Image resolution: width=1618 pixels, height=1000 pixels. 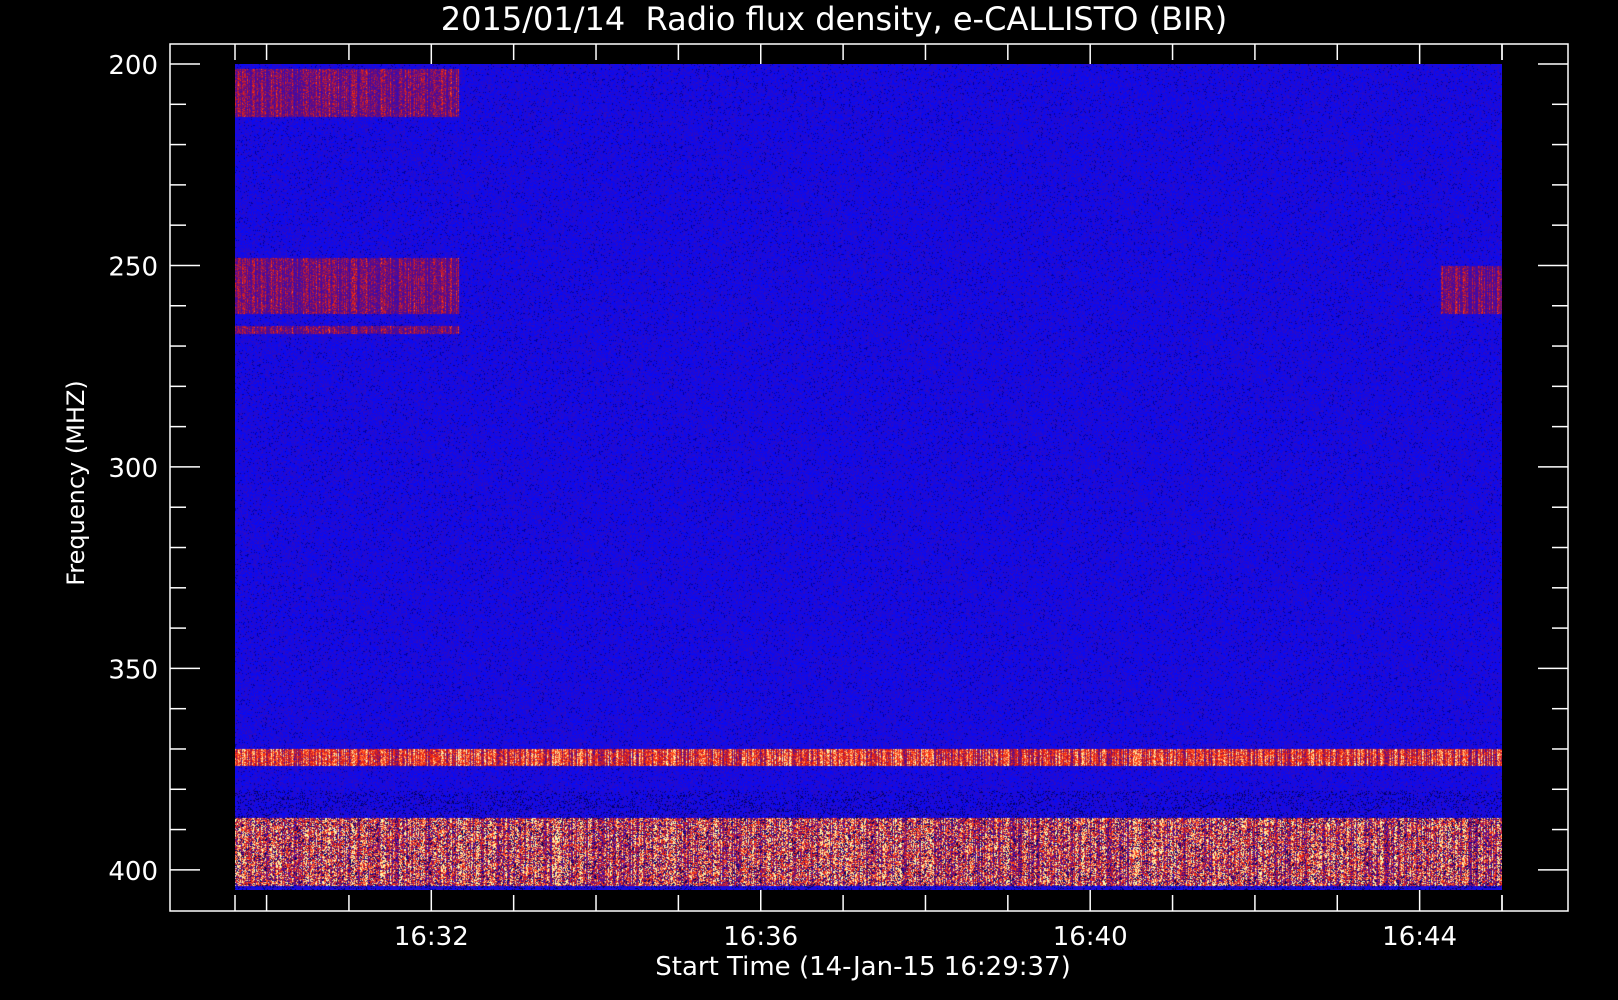 I want to click on y-axis-label: Frequency (MHZ), so click(x=76, y=483).